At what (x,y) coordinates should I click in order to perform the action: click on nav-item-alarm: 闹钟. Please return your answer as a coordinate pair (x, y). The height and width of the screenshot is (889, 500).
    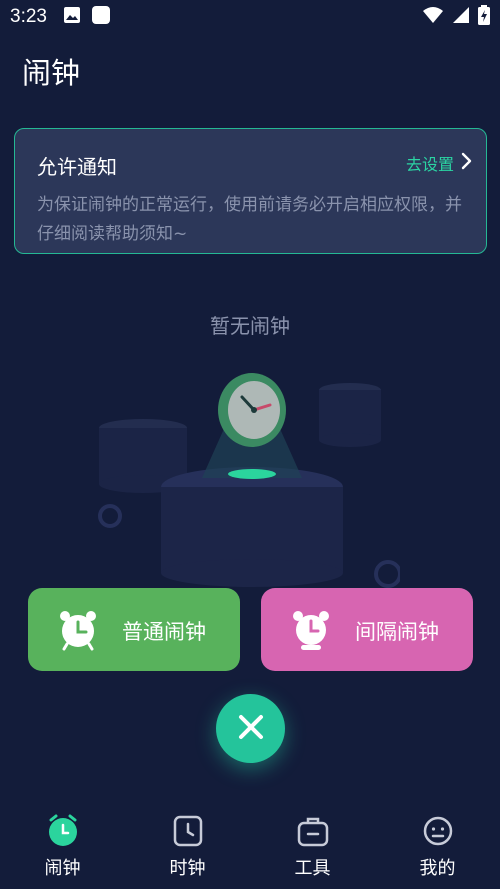
    Looking at the image, I should click on (62, 847).